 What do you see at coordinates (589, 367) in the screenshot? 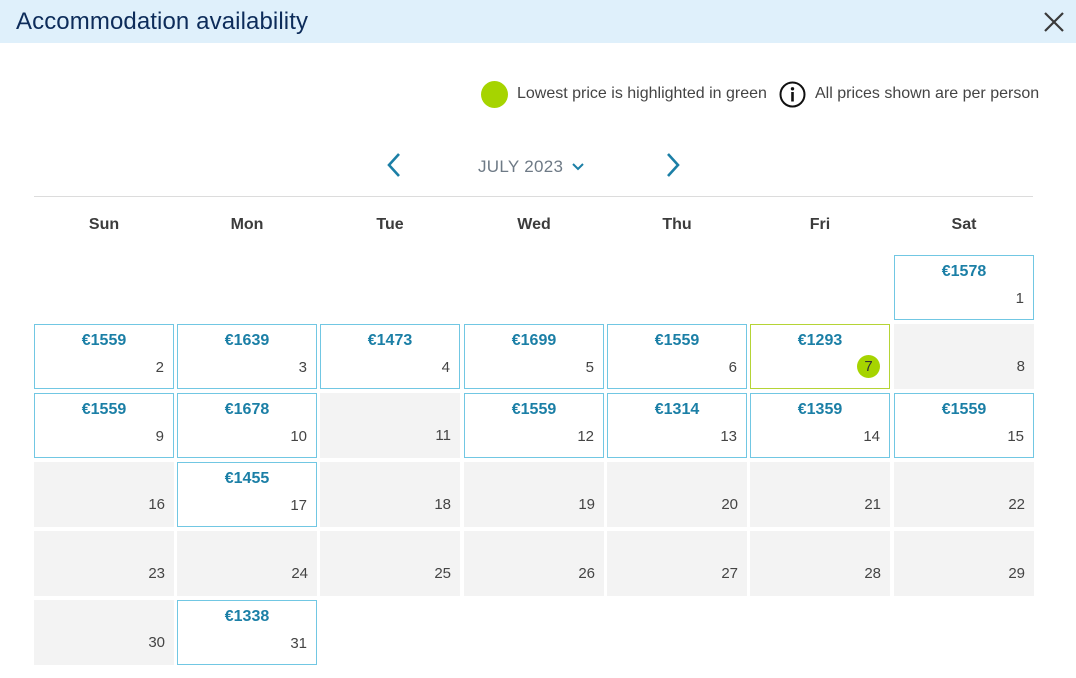
I see `day-number: 5` at bounding box center [589, 367].